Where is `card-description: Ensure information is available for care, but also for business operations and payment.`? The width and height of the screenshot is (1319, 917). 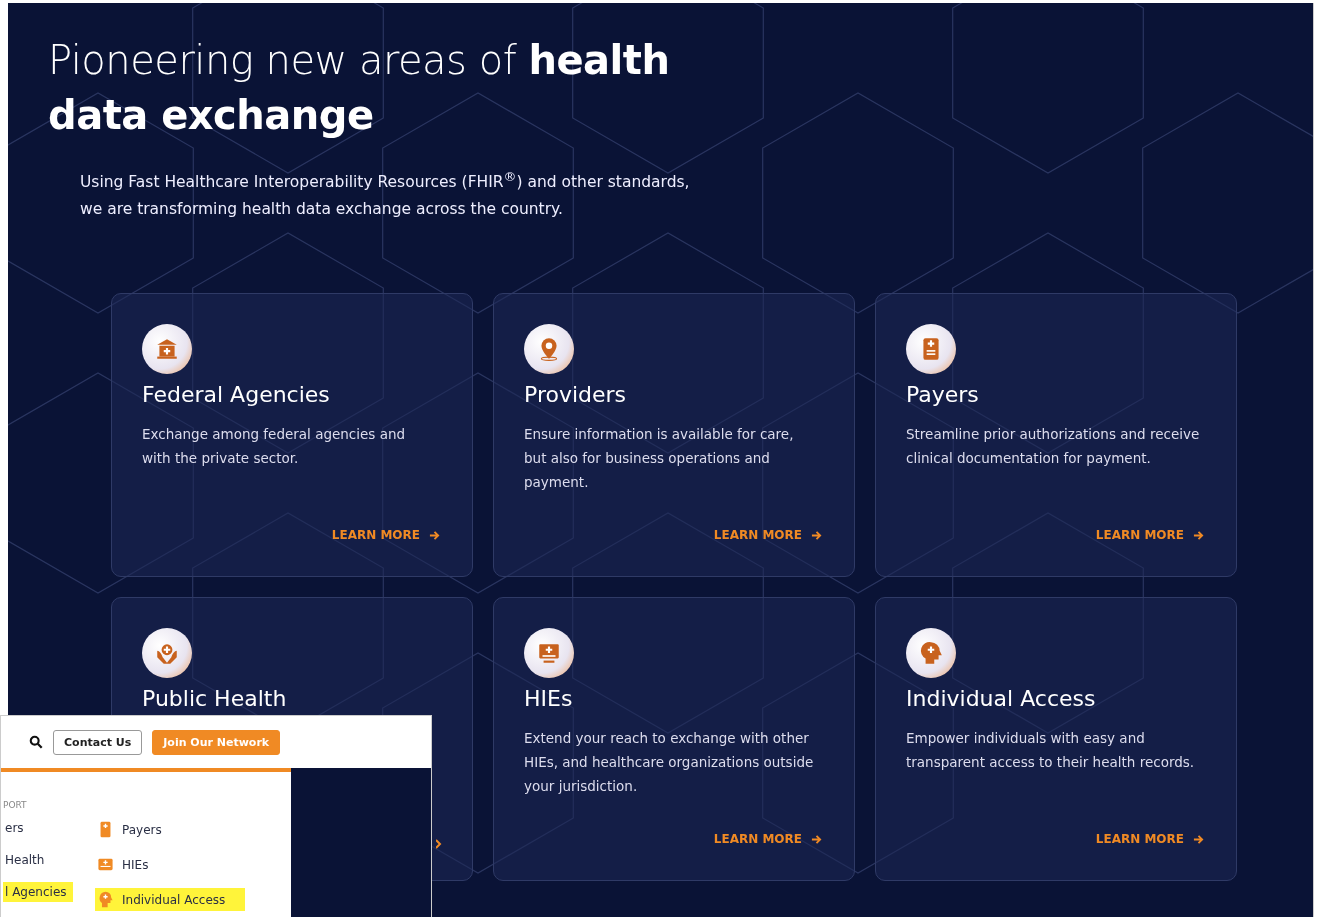 card-description: Ensure information is available for care, but also for business operations and payment. is located at coordinates (659, 459).